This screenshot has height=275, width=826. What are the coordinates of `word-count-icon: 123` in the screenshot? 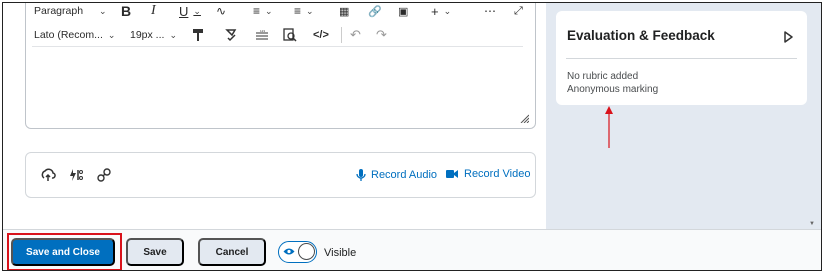 It's located at (262, 35).